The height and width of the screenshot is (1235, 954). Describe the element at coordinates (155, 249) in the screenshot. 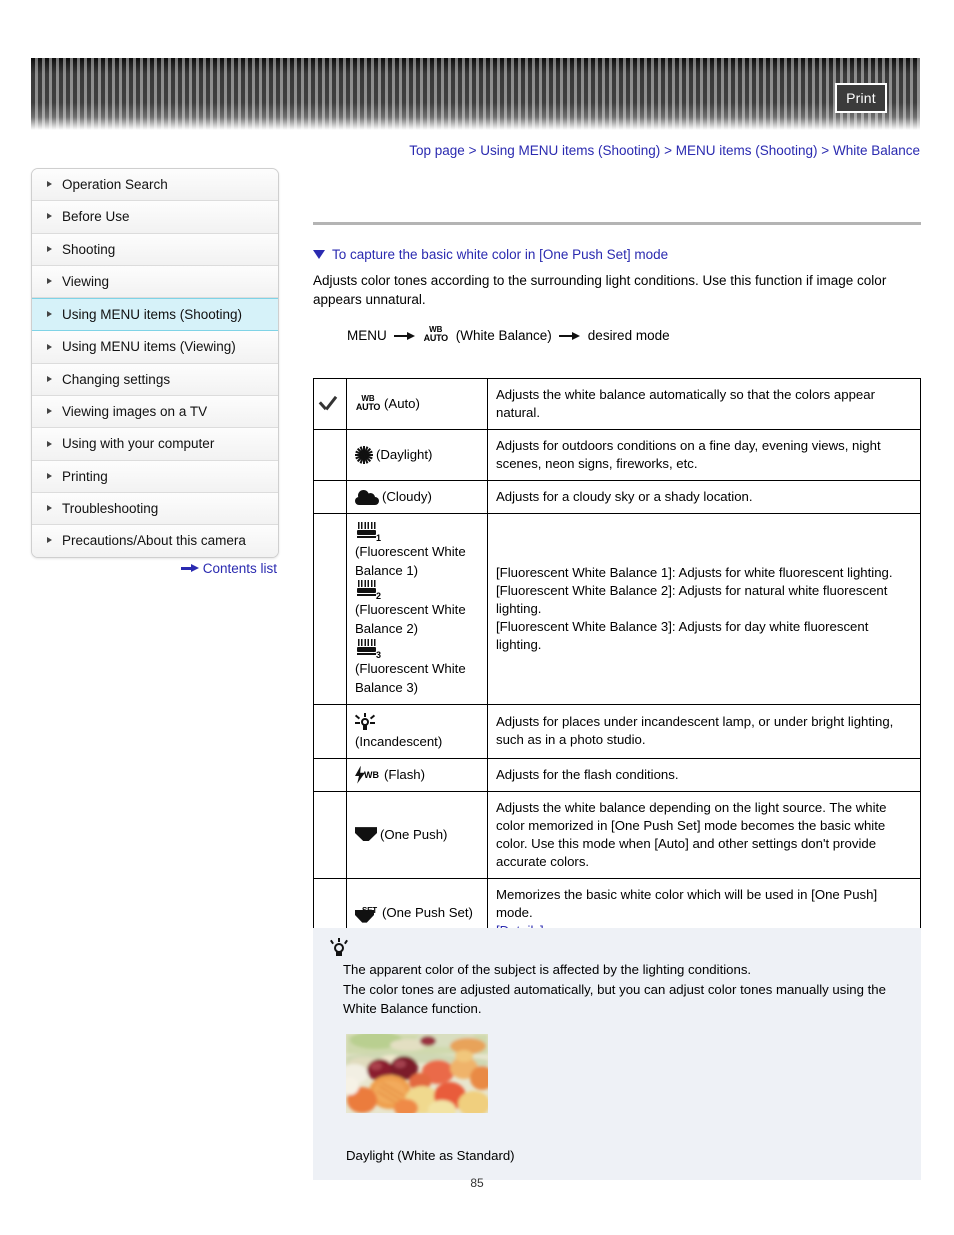

I see `sidebar-item-shooting: Shooting` at that location.